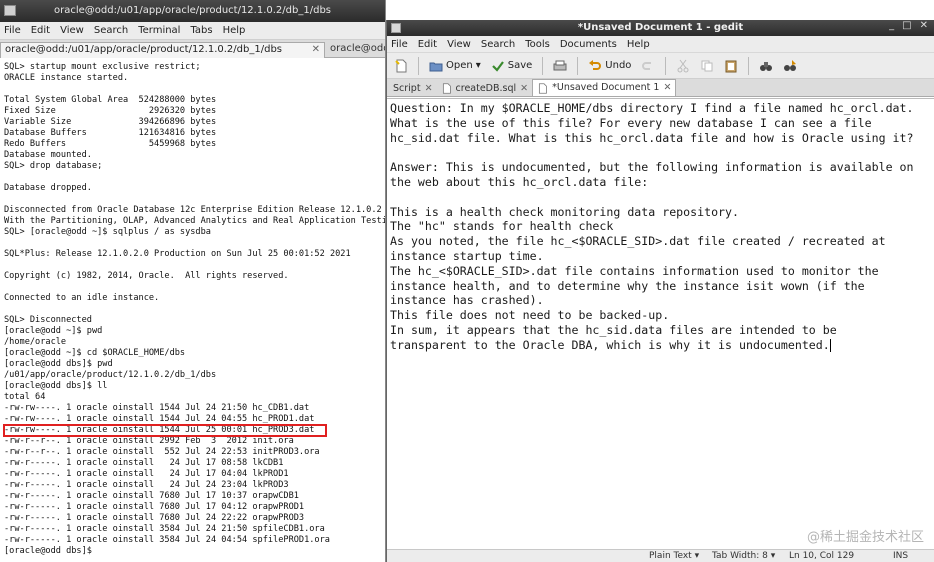  What do you see at coordinates (497, 66) in the screenshot?
I see `save-icon` at bounding box center [497, 66].